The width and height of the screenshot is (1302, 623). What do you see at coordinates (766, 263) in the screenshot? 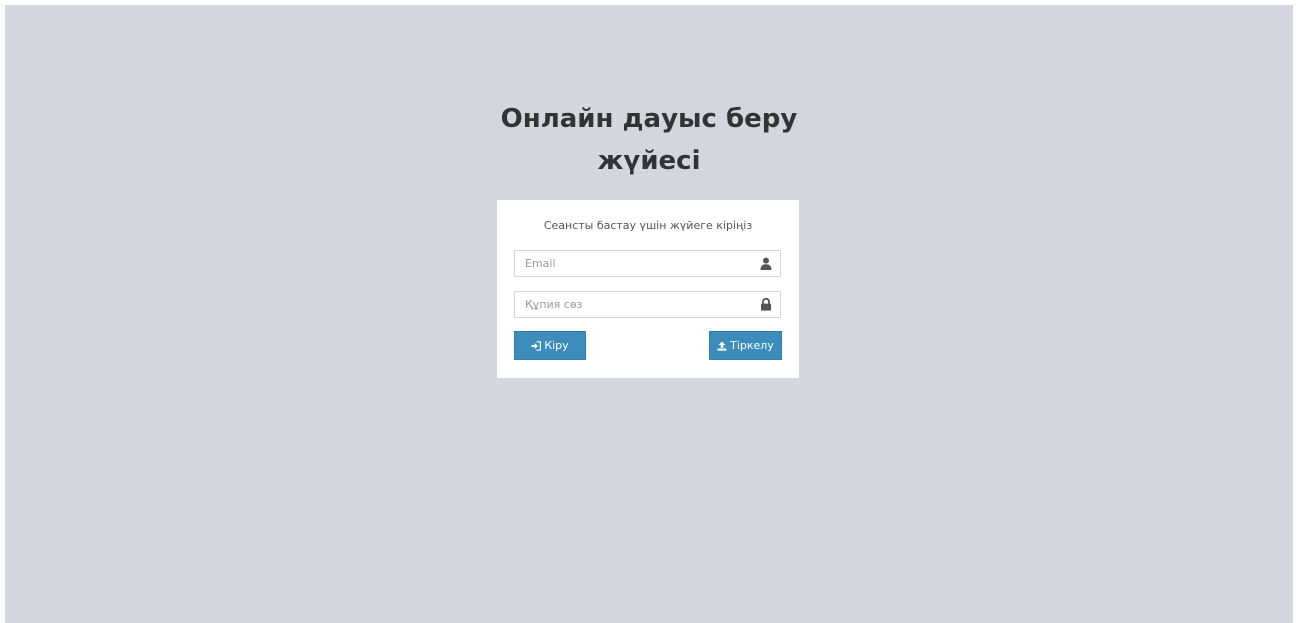
I see `user-icon` at bounding box center [766, 263].